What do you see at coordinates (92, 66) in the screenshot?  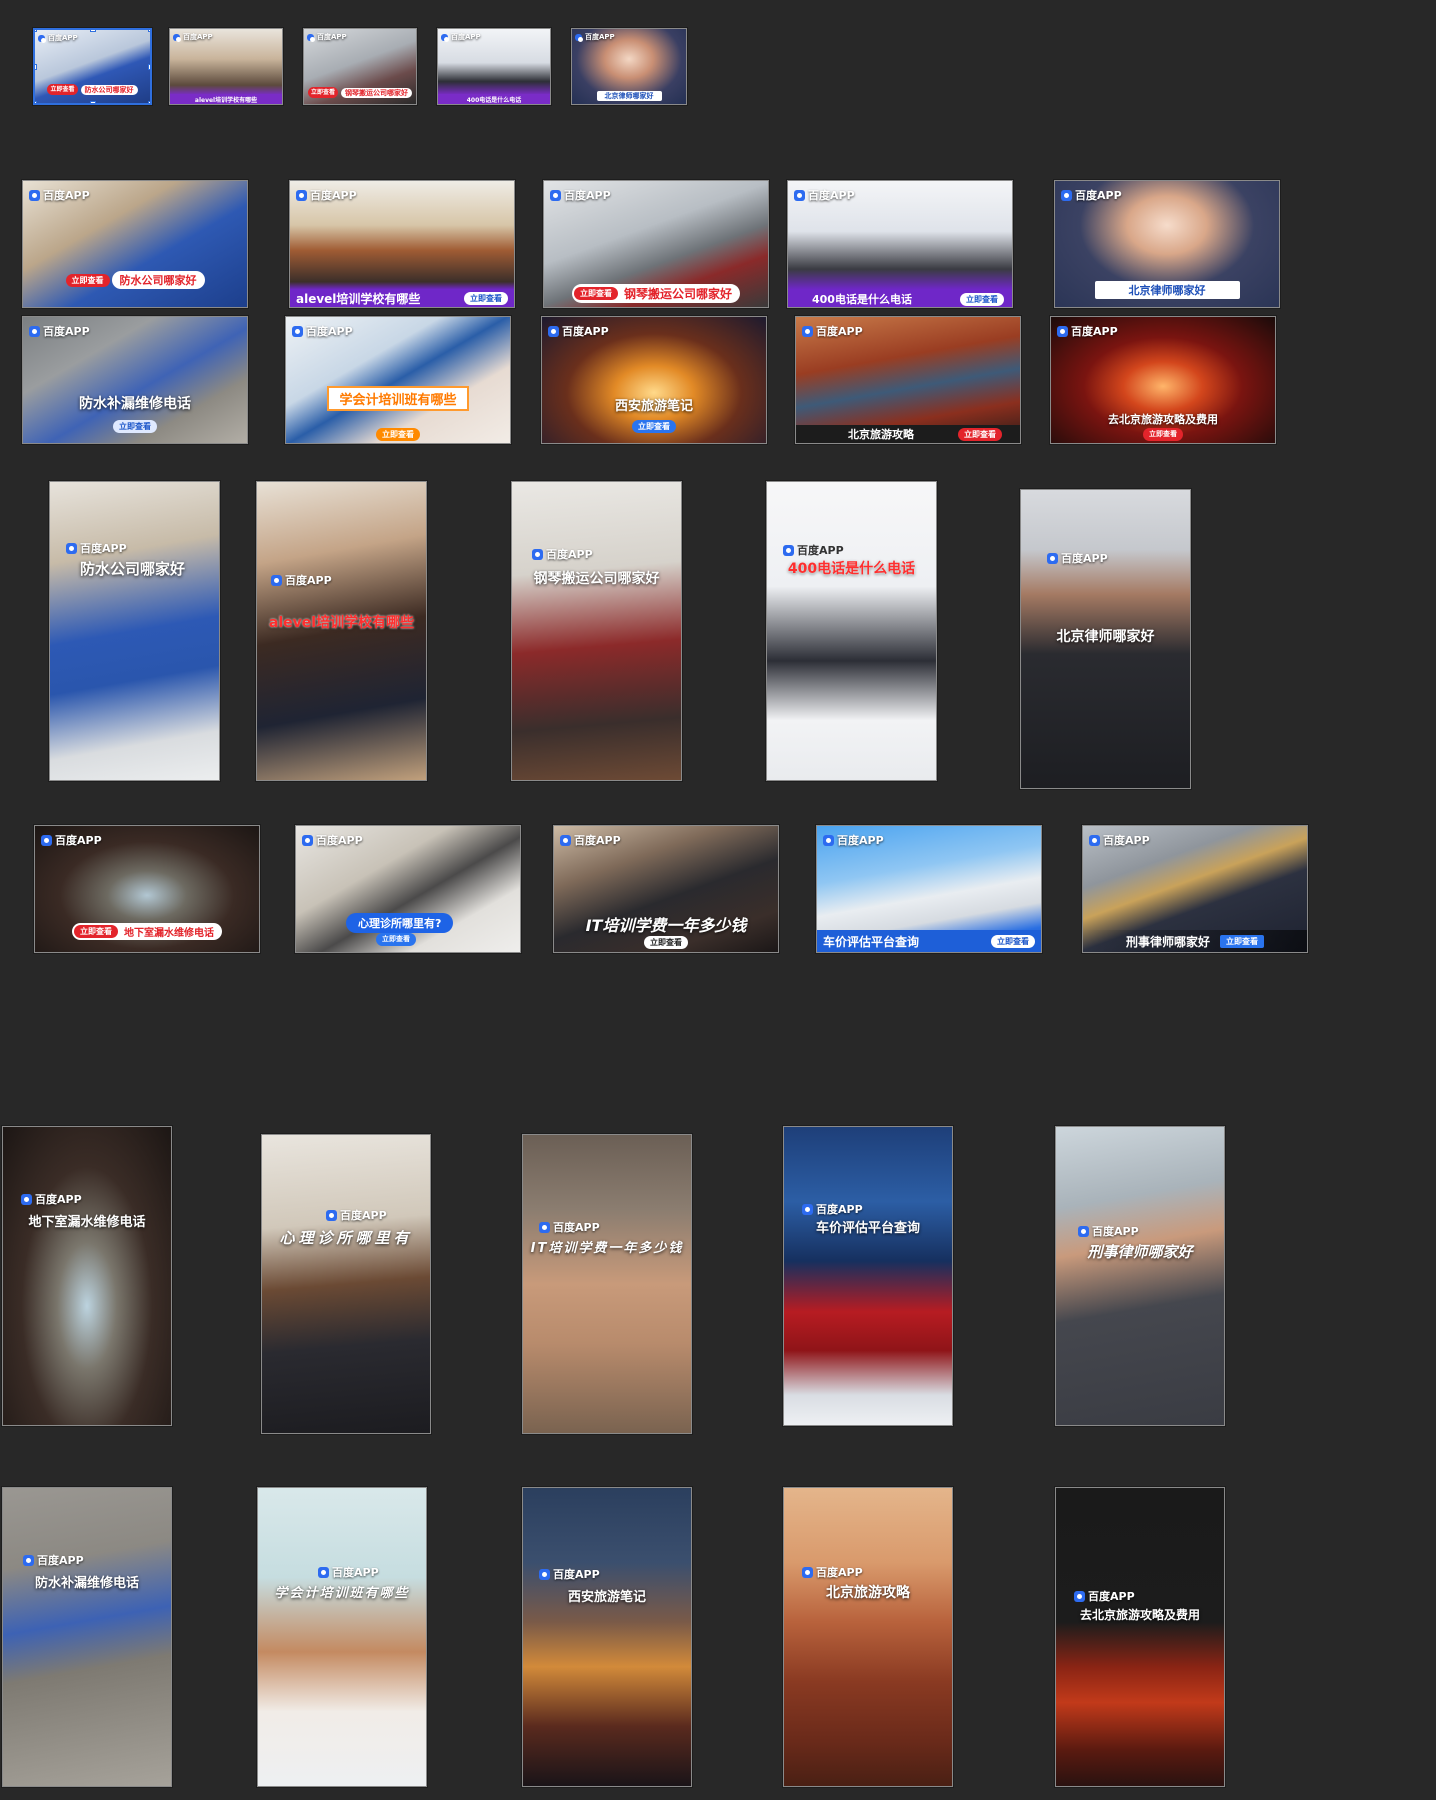 I see `ad-thumbnail-selected: 百度APP 立即查看 防水公司哪家好` at bounding box center [92, 66].